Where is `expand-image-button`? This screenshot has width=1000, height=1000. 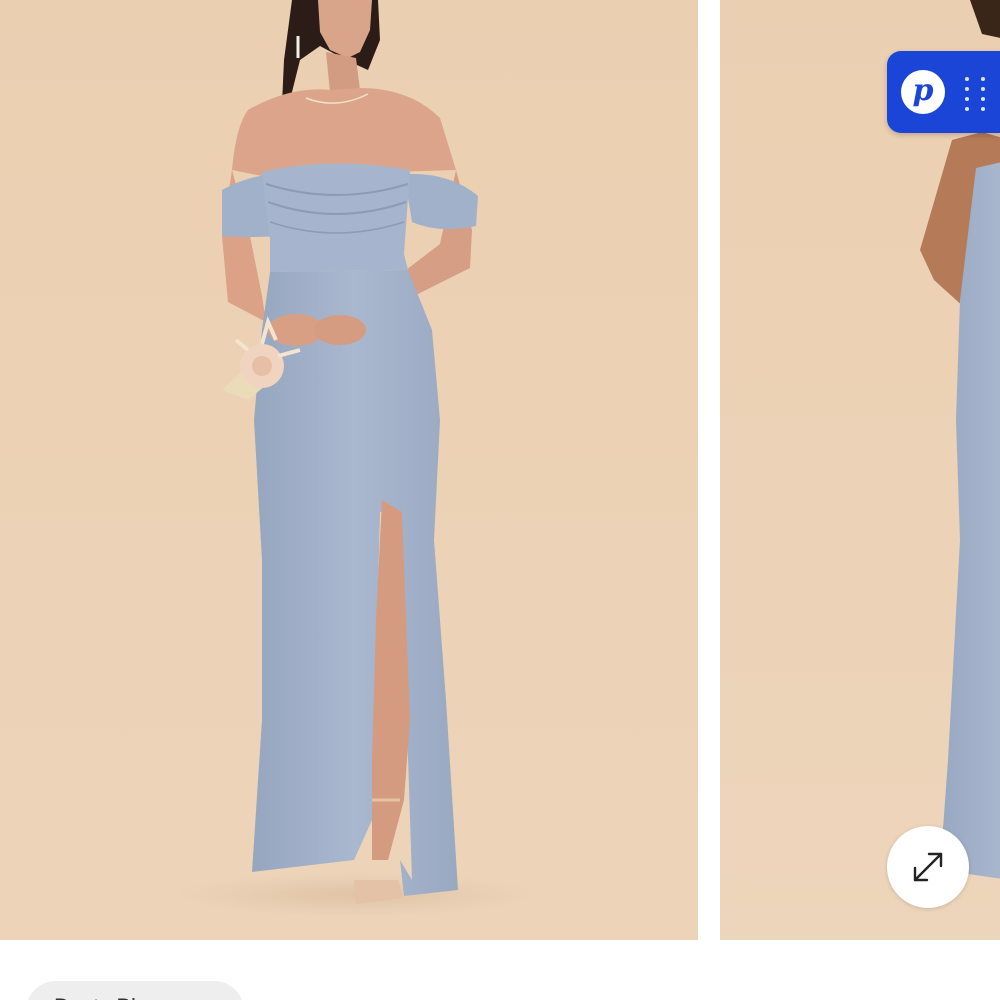 expand-image-button is located at coordinates (928, 867).